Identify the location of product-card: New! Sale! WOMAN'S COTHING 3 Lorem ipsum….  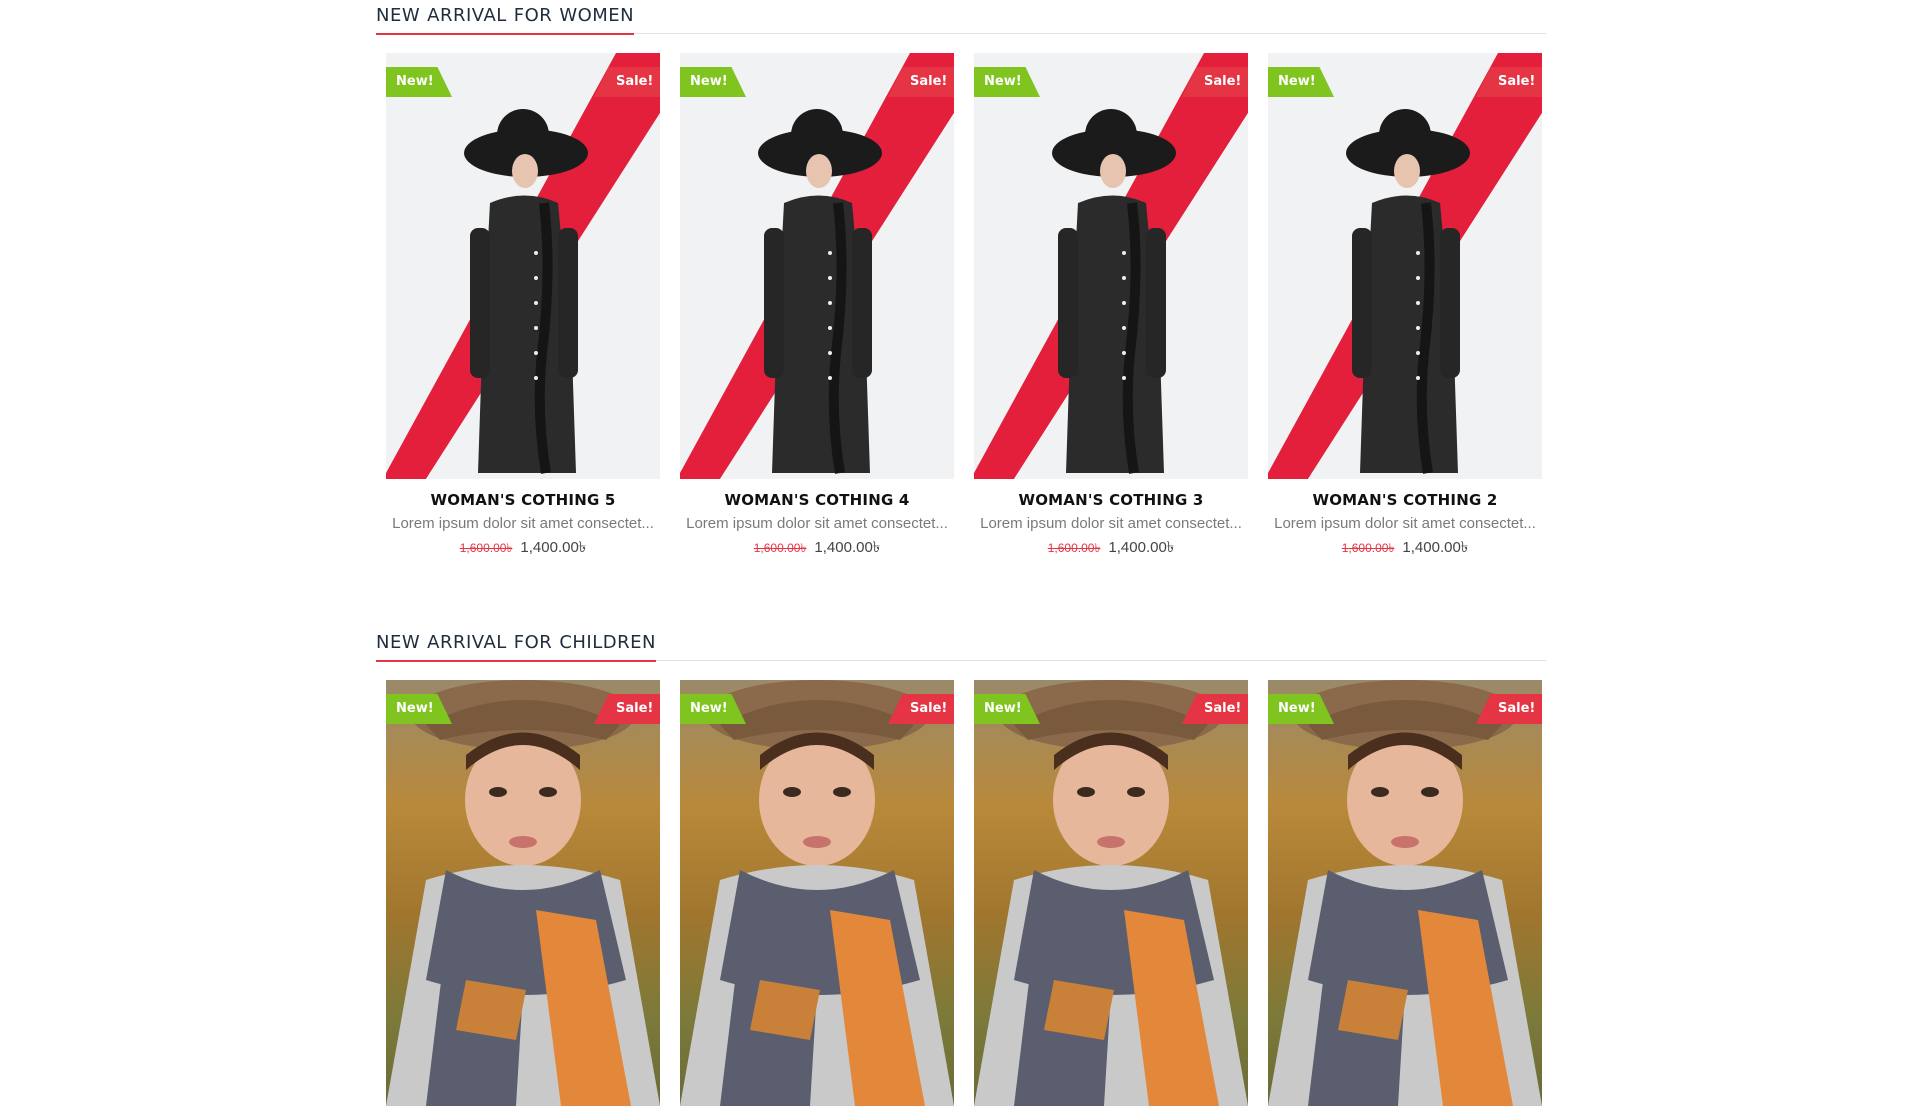
(1111, 306).